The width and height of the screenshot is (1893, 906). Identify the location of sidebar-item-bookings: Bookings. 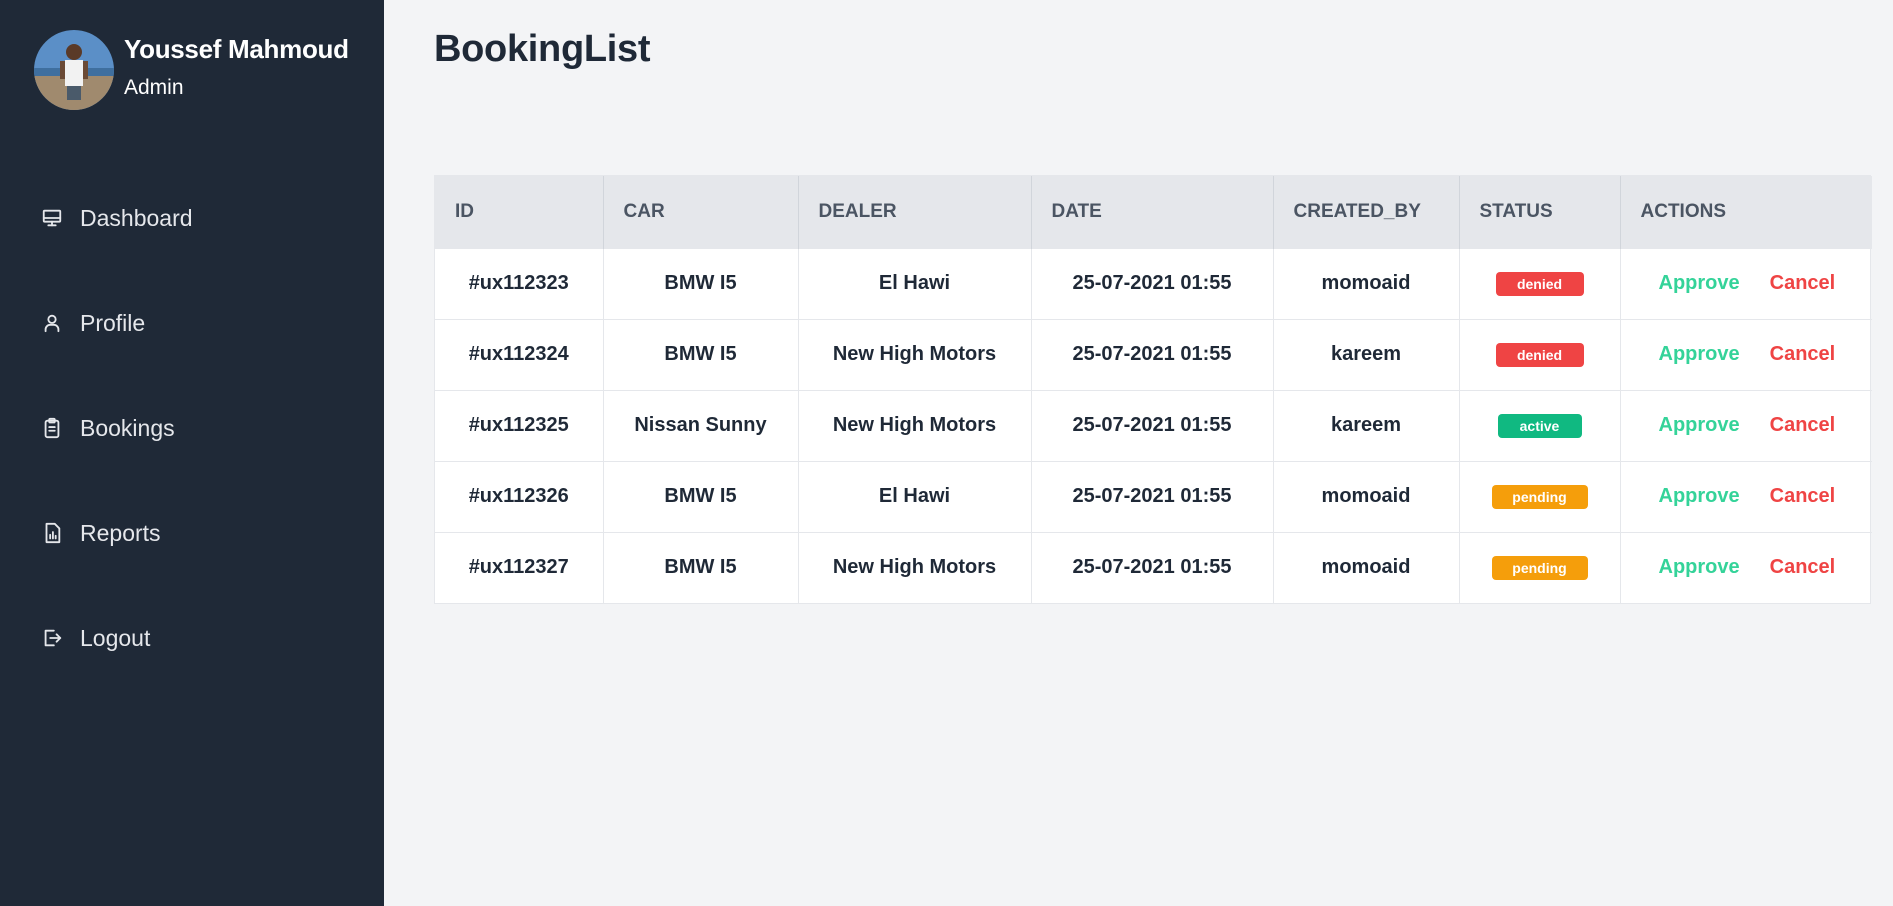
(200, 428).